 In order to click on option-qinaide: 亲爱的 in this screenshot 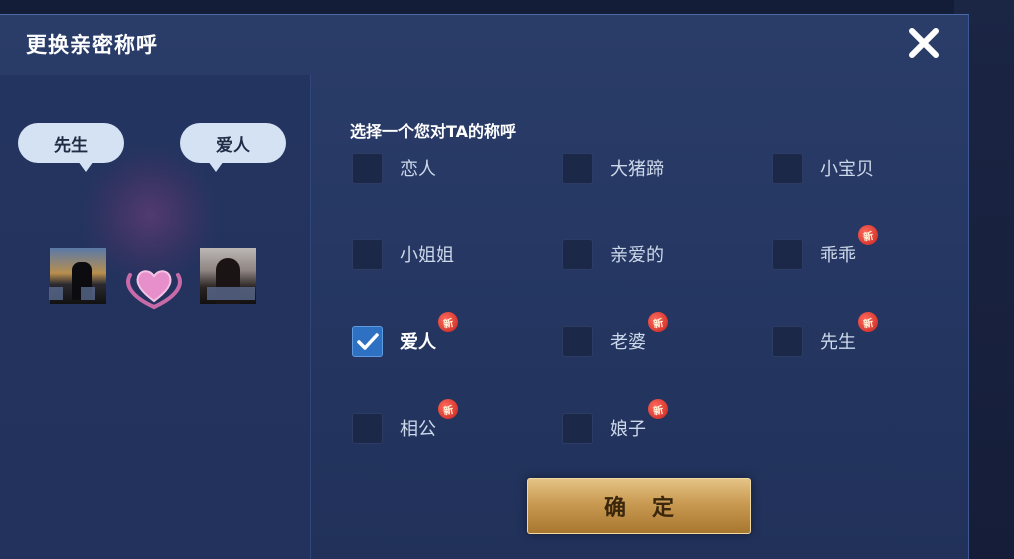, I will do `click(613, 254)`.